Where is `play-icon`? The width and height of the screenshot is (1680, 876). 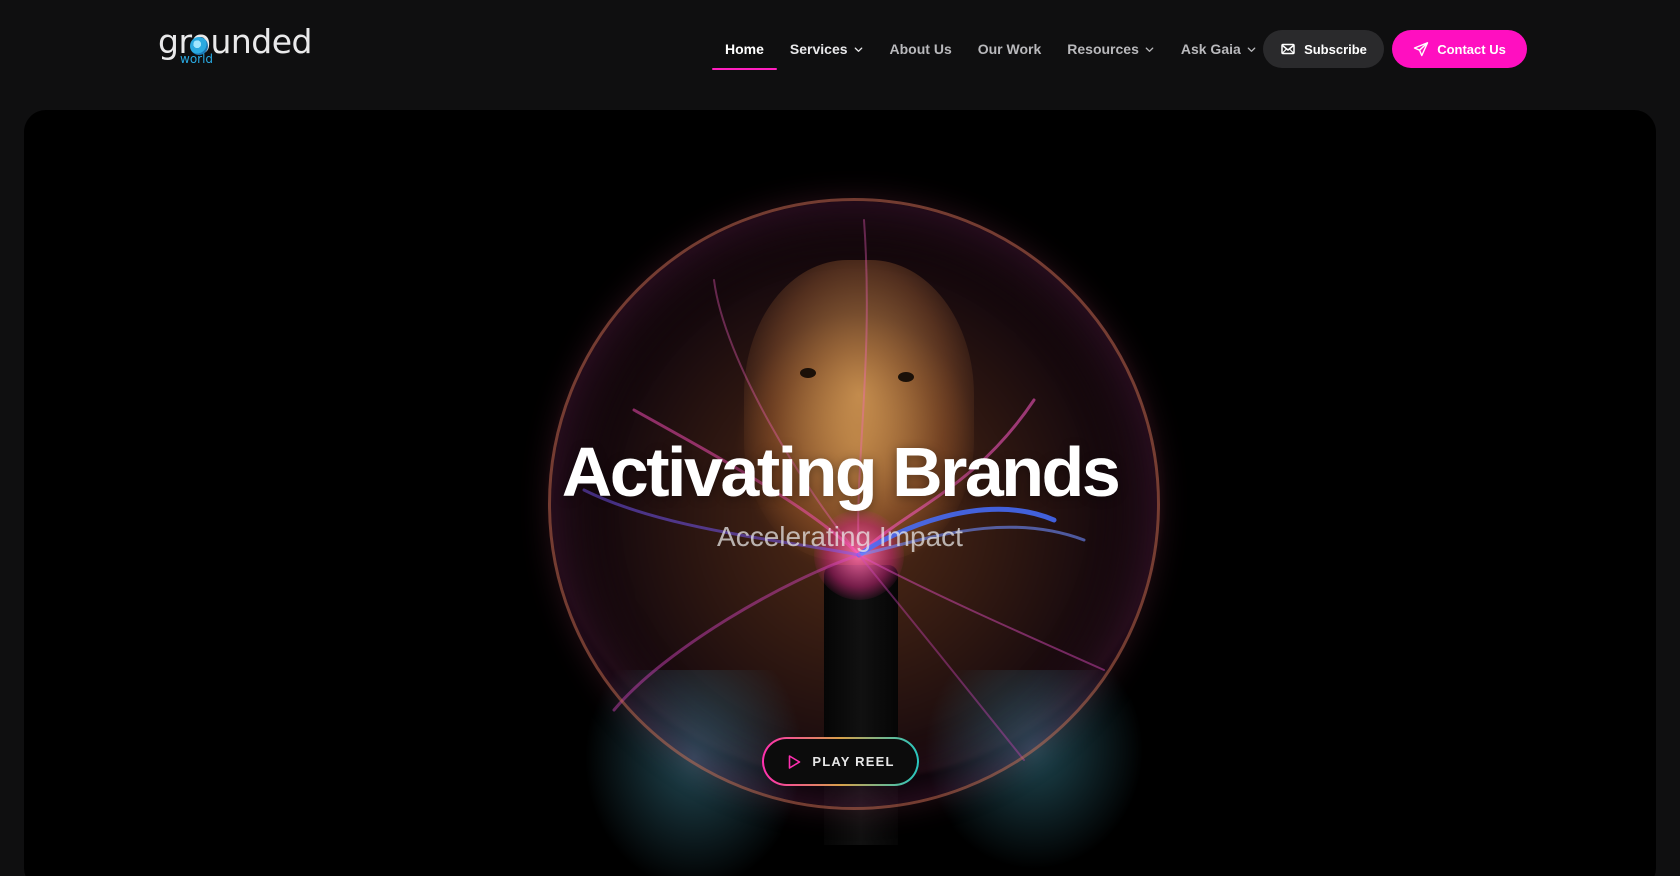
play-icon is located at coordinates (794, 762).